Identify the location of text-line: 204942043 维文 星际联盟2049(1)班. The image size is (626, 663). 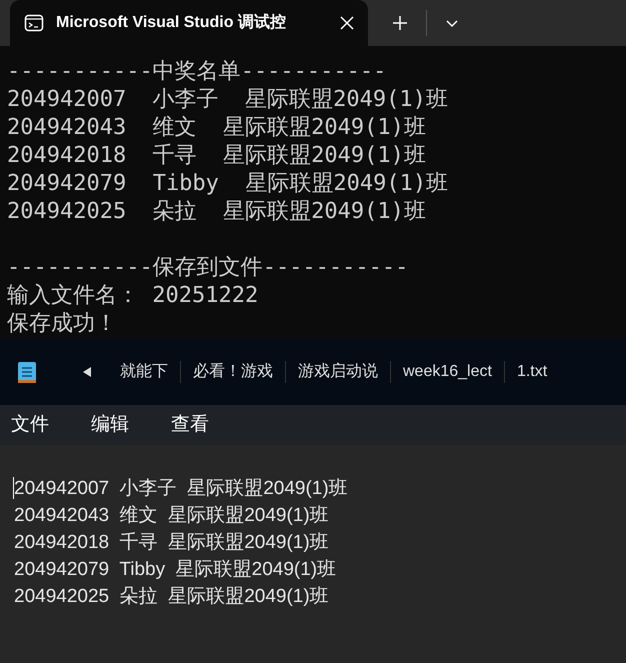
(172, 516).